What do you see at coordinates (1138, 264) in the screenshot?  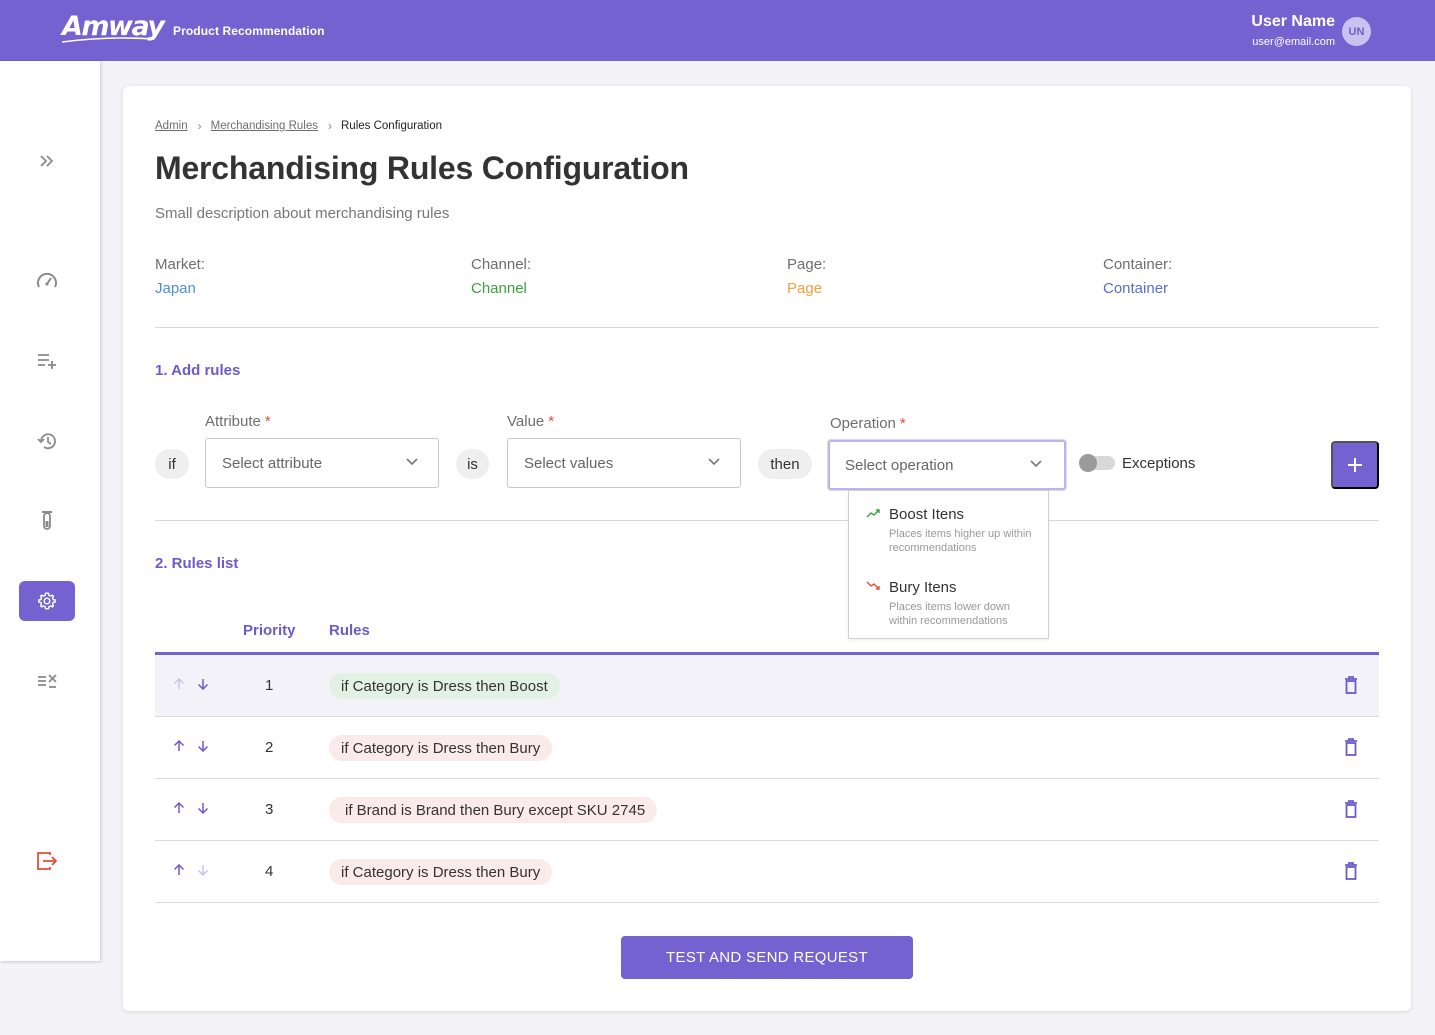 I see `meta-label: Container:` at bounding box center [1138, 264].